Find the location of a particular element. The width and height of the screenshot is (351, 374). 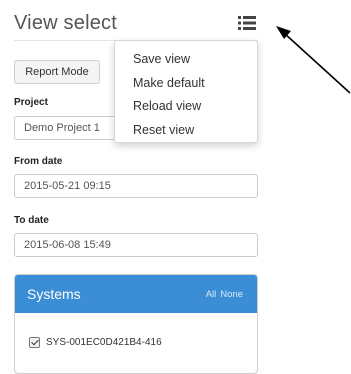

systems-title: Systems is located at coordinates (54, 294).